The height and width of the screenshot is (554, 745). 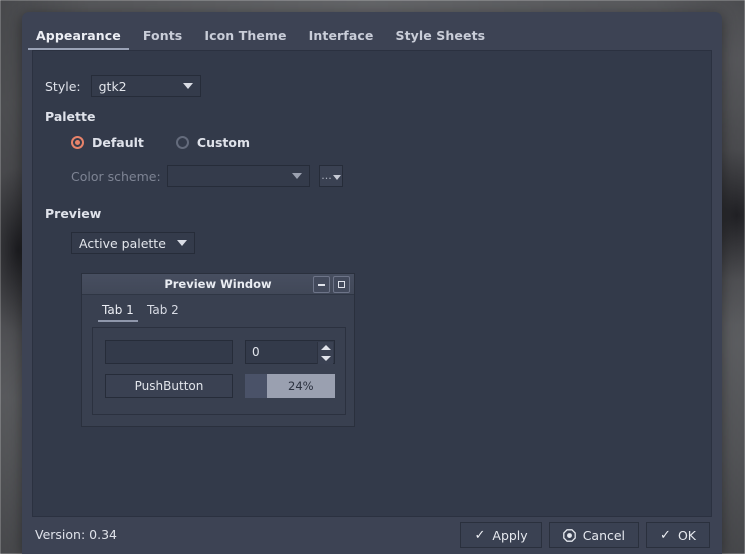 I want to click on minimize-icon, so click(x=321, y=284).